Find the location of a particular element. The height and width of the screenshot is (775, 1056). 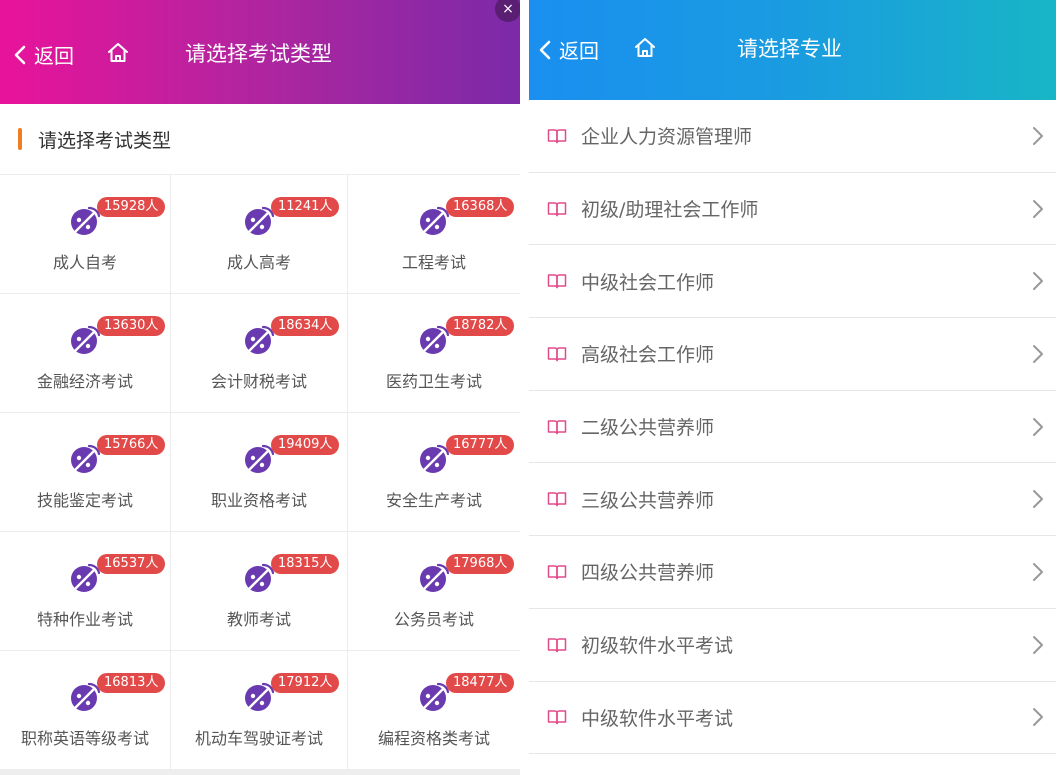

exam-type-label: 工程考试 is located at coordinates (433, 262).